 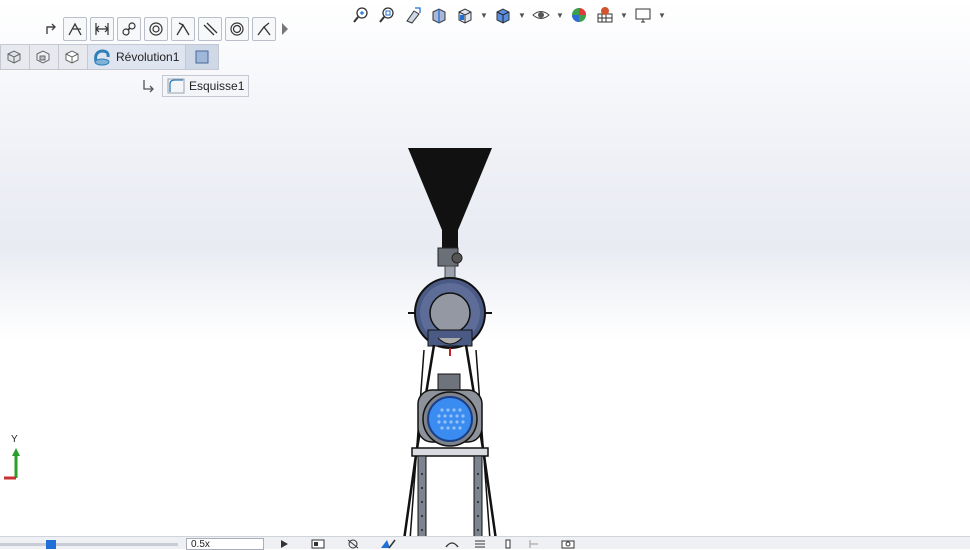 I want to click on view-settings-icon, so click(x=643, y=15).